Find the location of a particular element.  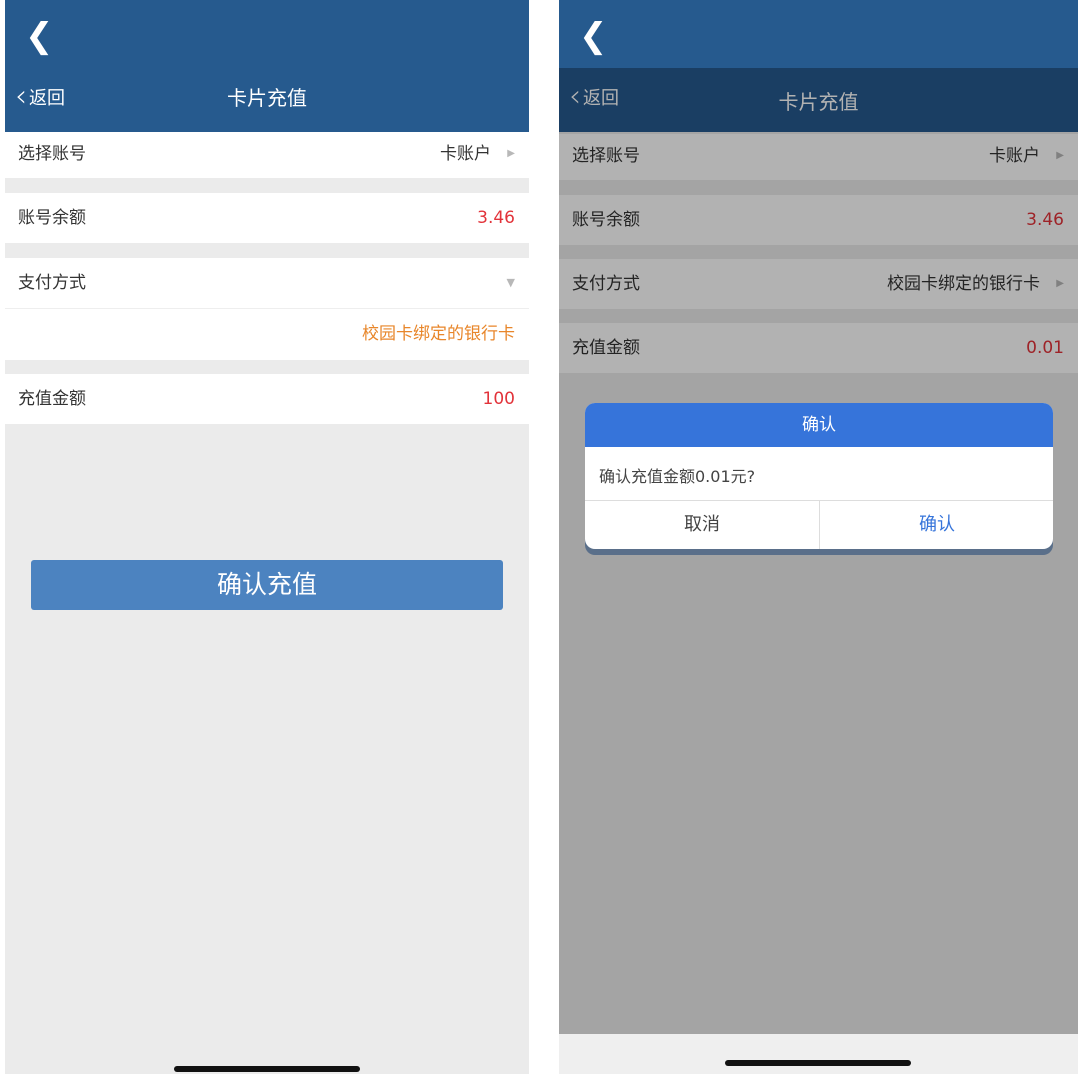

confirm-dialog: 确认 确认充值金额0.01元? 取消 确认 is located at coordinates (819, 476).